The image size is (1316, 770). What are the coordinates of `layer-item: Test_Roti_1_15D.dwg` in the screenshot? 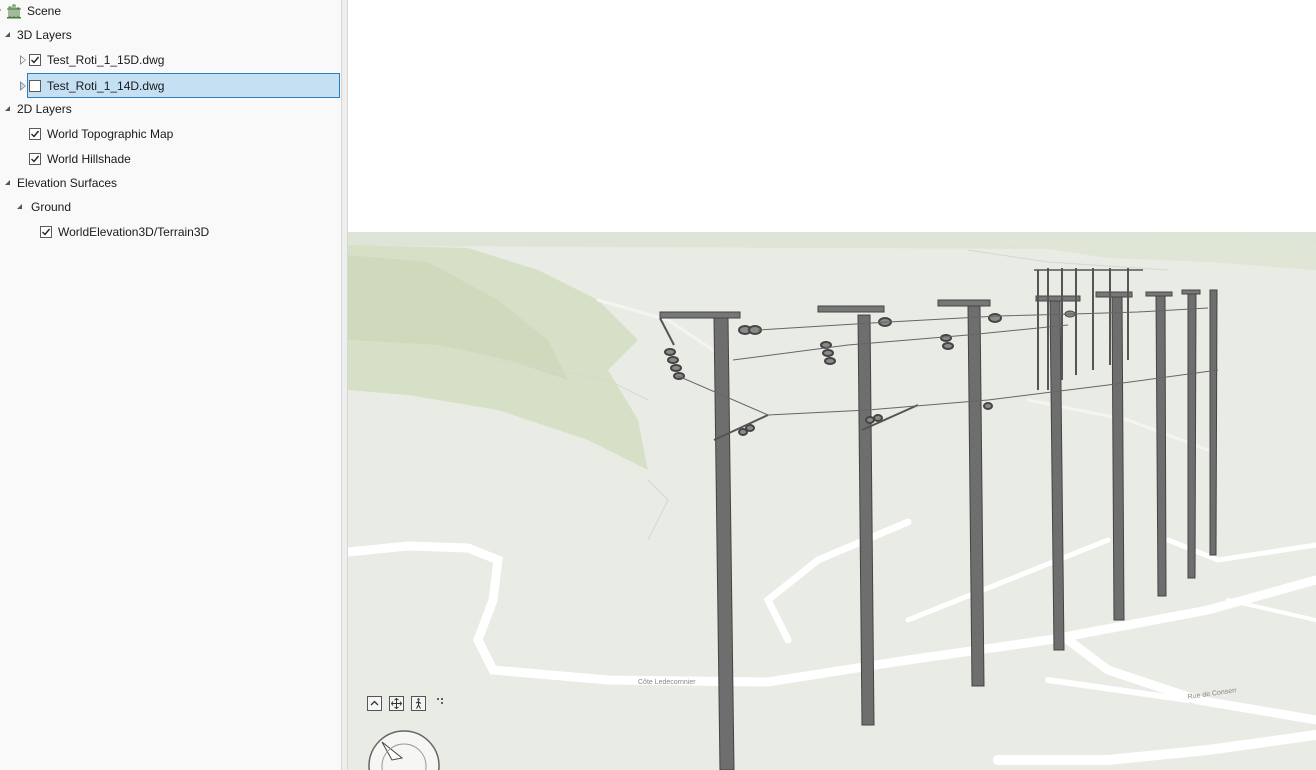 It's located at (170, 60).